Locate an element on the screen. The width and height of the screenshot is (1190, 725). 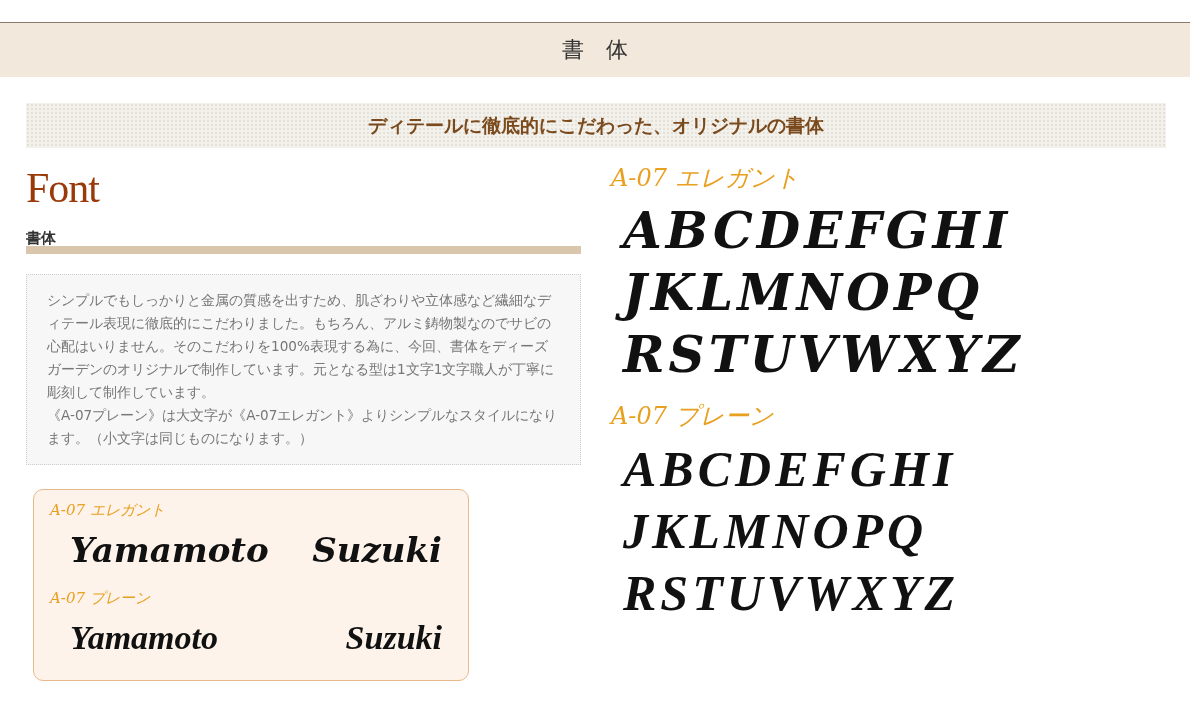
font-name: A-07 エレガント is located at coordinates (706, 178).